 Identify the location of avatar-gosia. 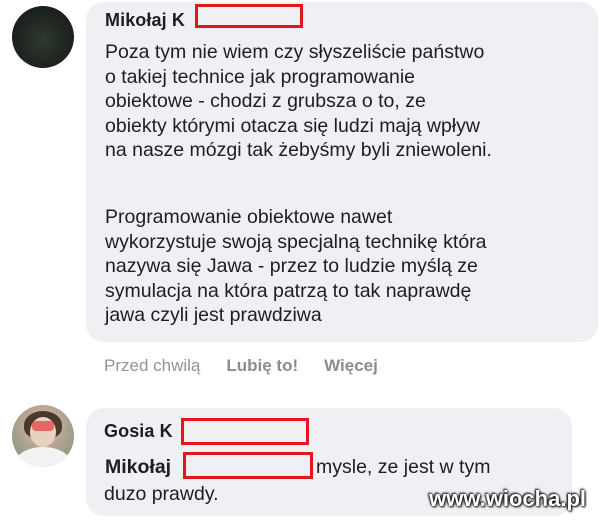
(43, 436).